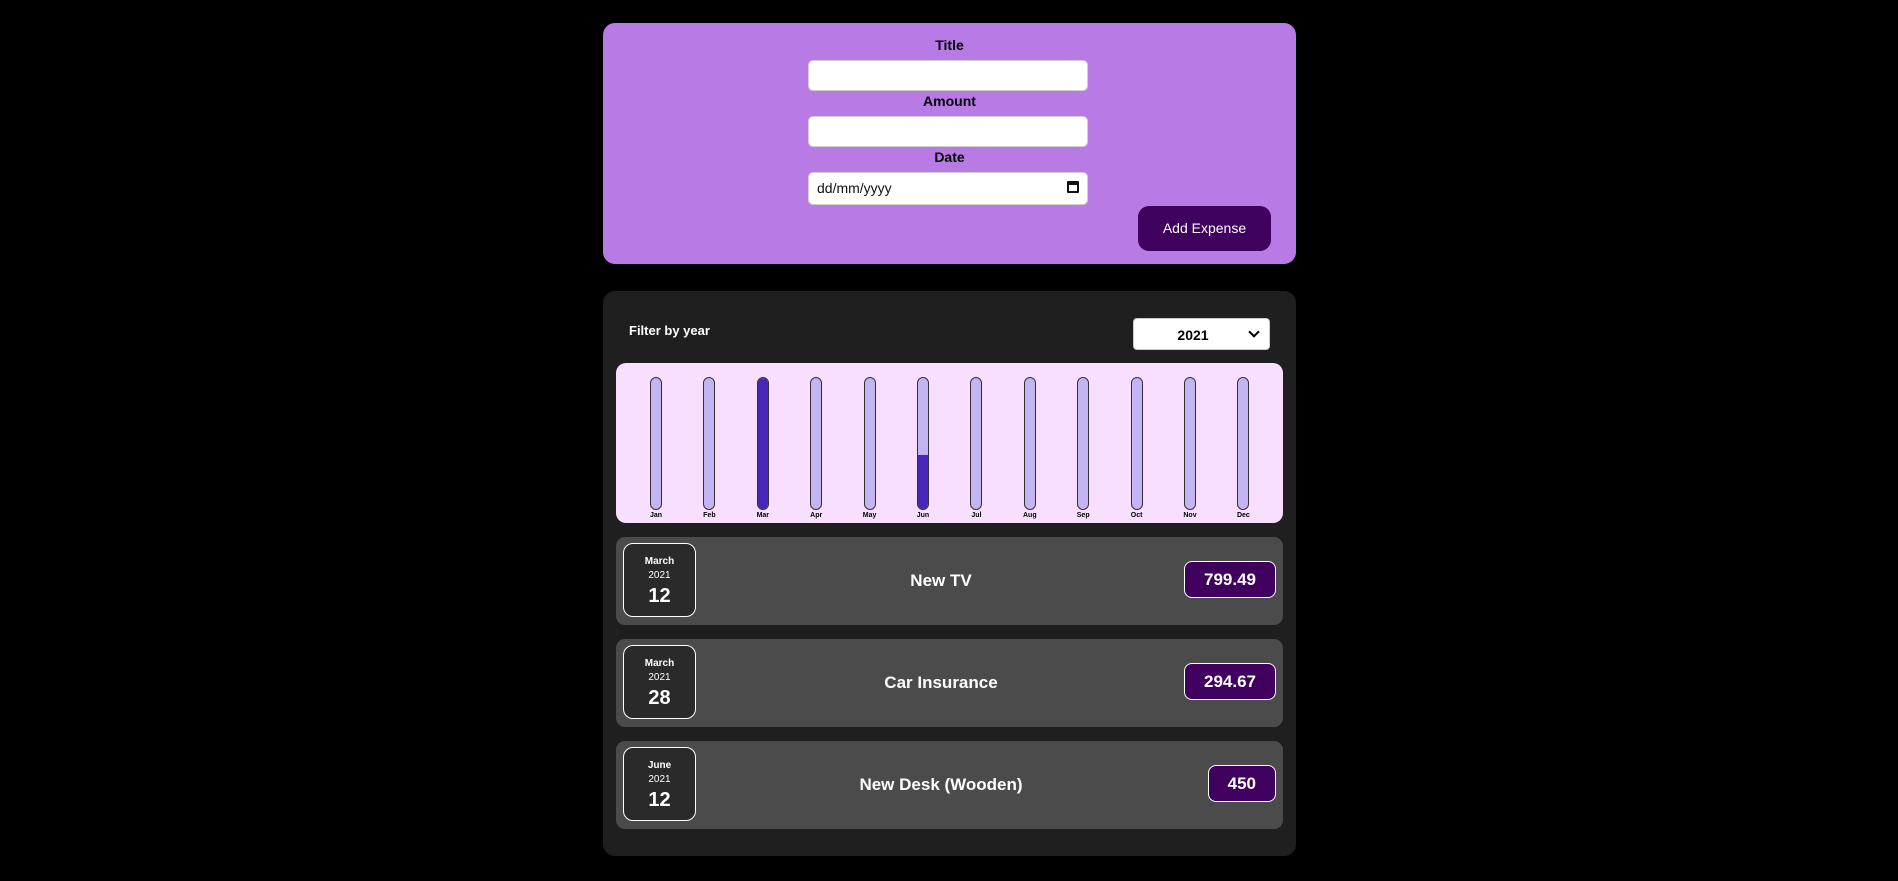 The image size is (1898, 881). I want to click on new-expense-form: Title Amount Date dd/mm/yyyy Add Expense, so click(949, 143).